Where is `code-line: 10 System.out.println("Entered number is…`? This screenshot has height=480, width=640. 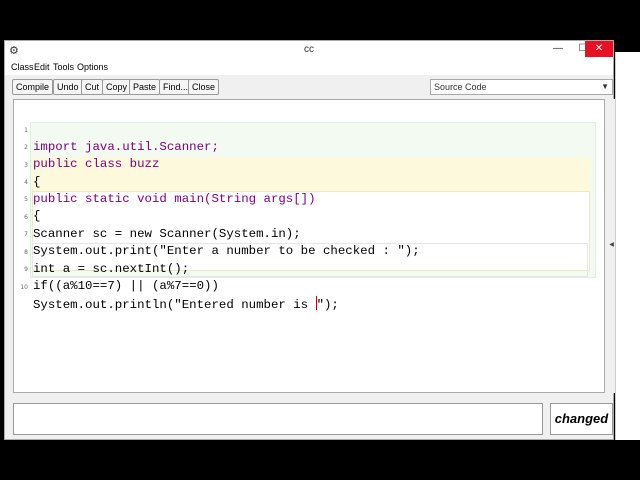 code-line: 10 System.out.println("Entered number is… is located at coordinates (304, 287).